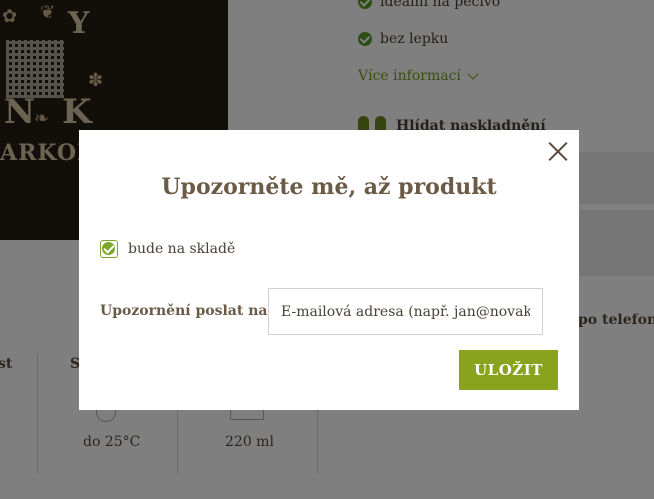 This screenshot has height=499, width=654. Describe the element at coordinates (182, 249) in the screenshot. I see `stock-option-label: bude na skladě` at that location.